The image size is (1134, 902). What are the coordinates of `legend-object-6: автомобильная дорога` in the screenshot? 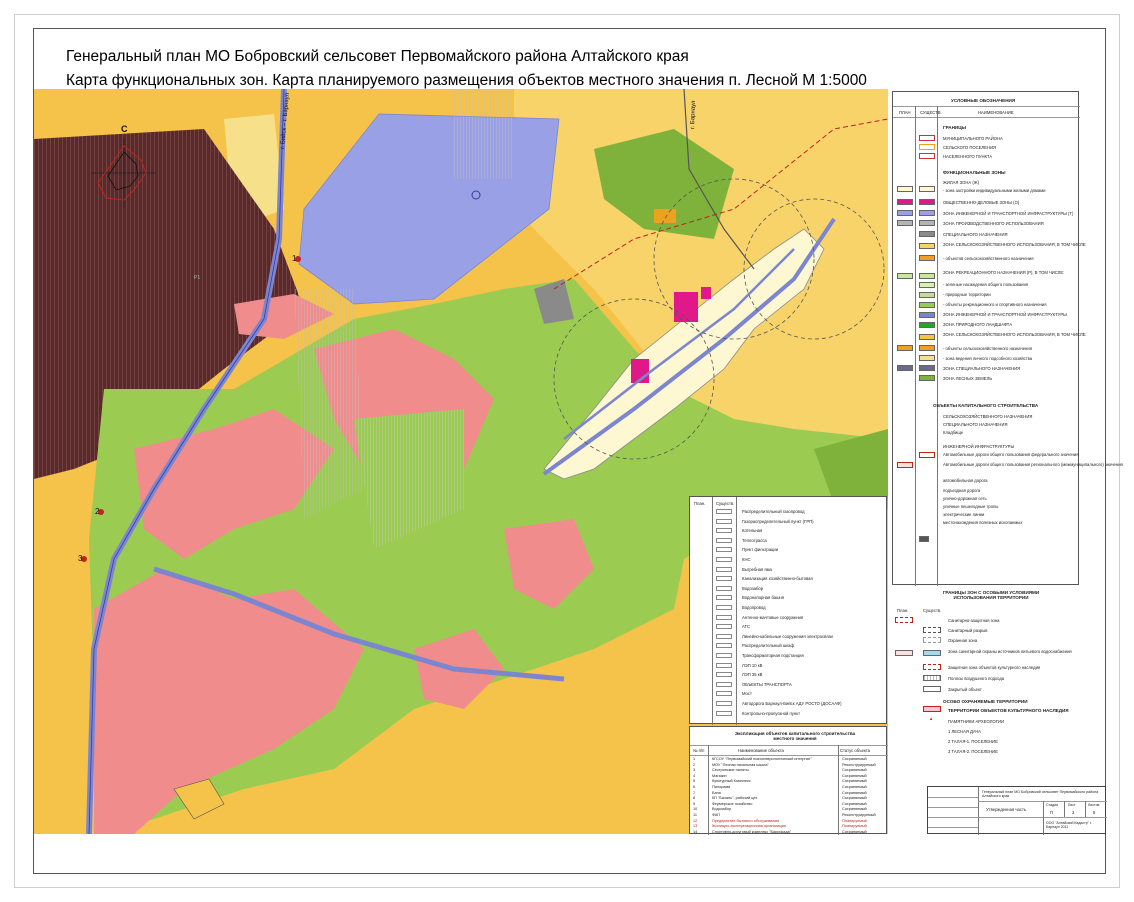 It's located at (965, 480).